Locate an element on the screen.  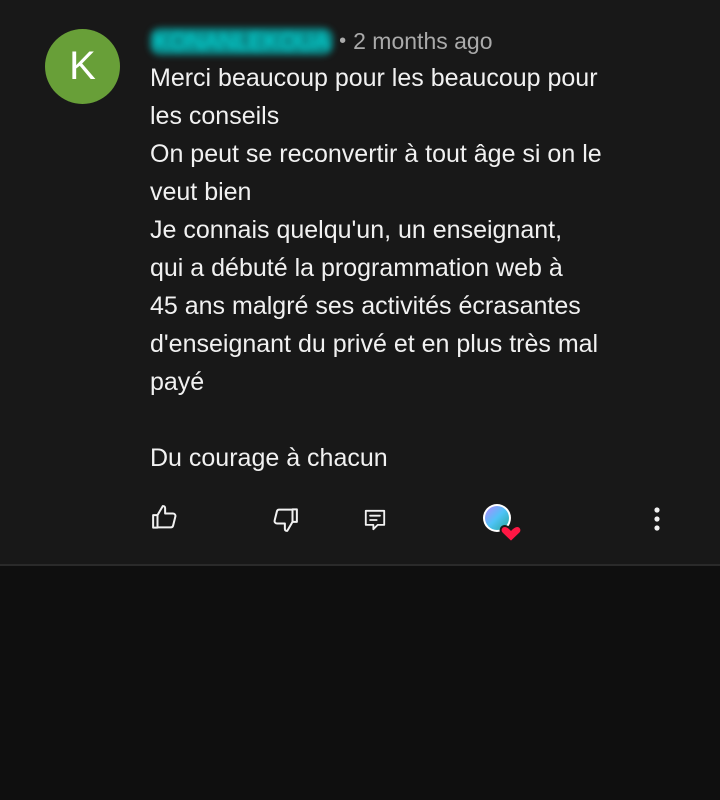
creator-heart-icon is located at coordinates (502, 524).